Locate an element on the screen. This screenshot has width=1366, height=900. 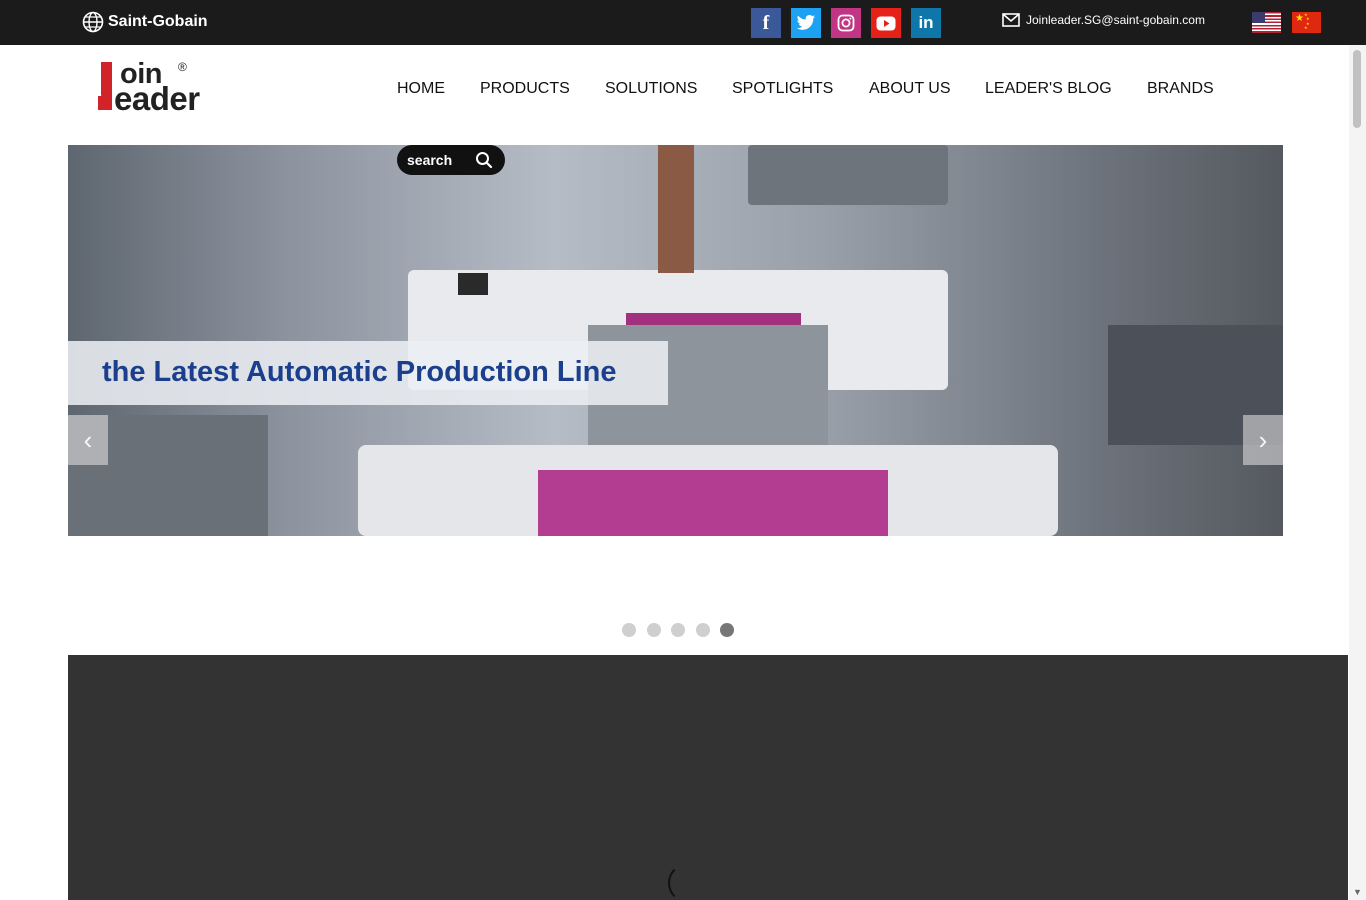
logo-registered: ® is located at coordinates (182, 67).